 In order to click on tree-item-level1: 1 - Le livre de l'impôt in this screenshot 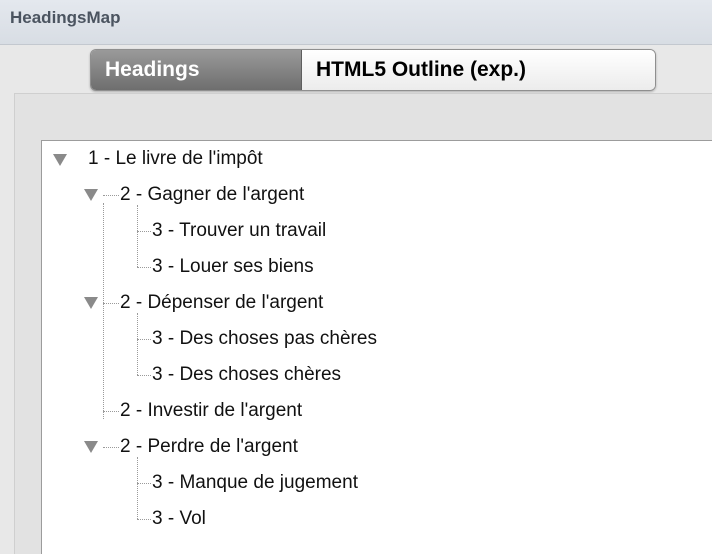, I will do `click(175, 159)`.